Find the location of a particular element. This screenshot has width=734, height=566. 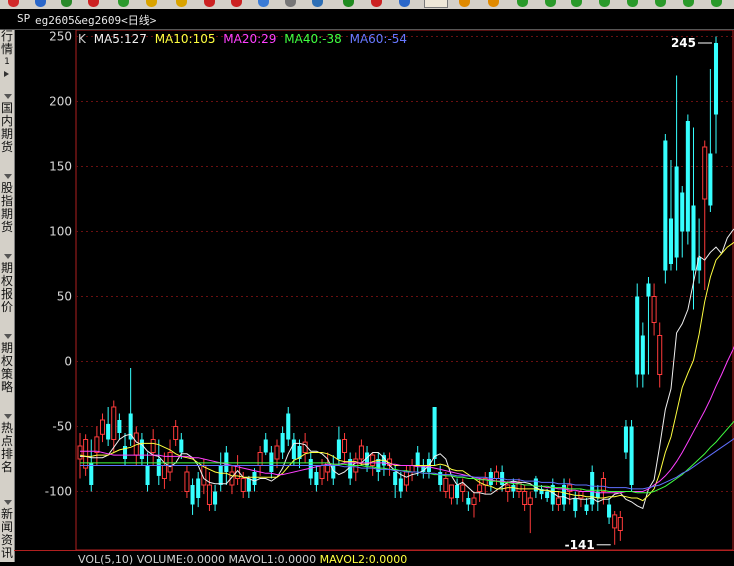

ma20-label: MA20:29 is located at coordinates (250, 39).